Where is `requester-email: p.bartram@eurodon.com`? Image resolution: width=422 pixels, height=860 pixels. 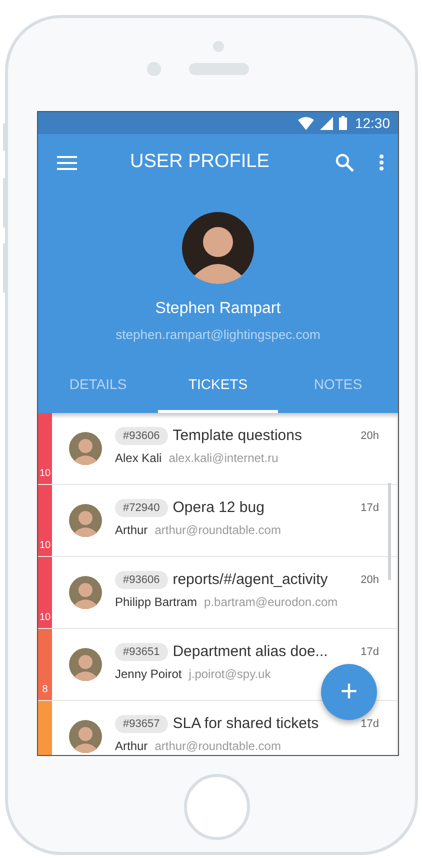 requester-email: p.bartram@eurodon.com is located at coordinates (271, 602).